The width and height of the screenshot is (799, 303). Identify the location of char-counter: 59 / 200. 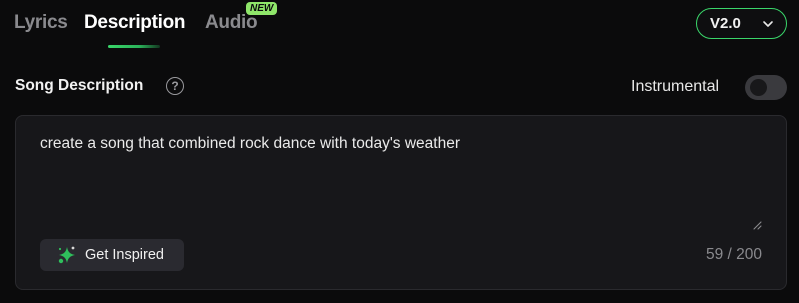
(733, 254).